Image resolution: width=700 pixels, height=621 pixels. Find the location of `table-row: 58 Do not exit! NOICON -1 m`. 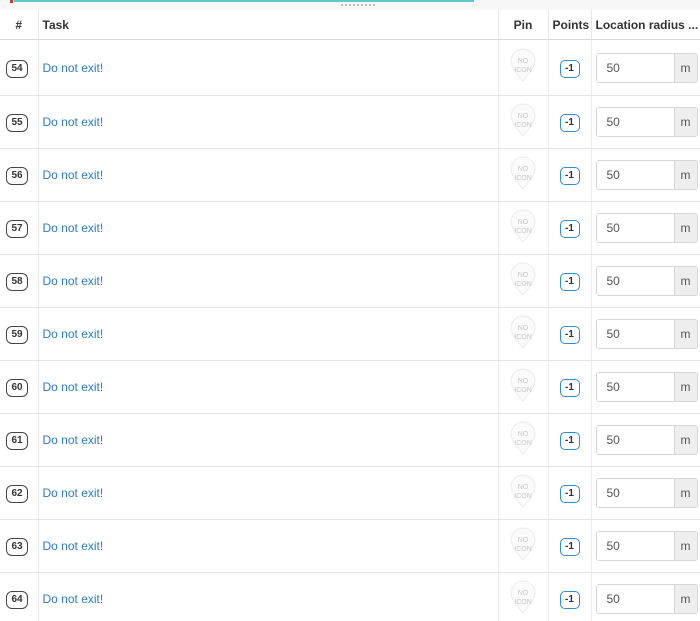

table-row: 58 Do not exit! NOICON -1 m is located at coordinates (350, 281).